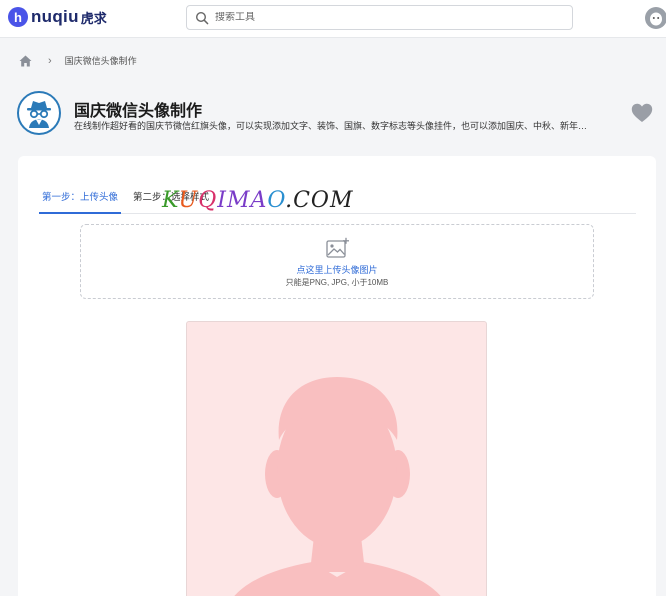  What do you see at coordinates (80, 196) in the screenshot?
I see `tab-step-1: 第一步：上传头像` at bounding box center [80, 196].